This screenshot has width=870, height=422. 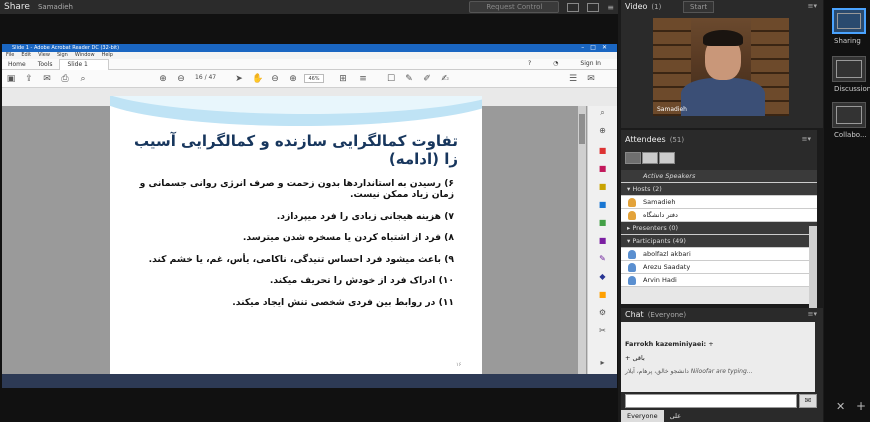 What do you see at coordinates (65, 79) in the screenshot?
I see `print-icon: ⎙` at bounding box center [65, 79].